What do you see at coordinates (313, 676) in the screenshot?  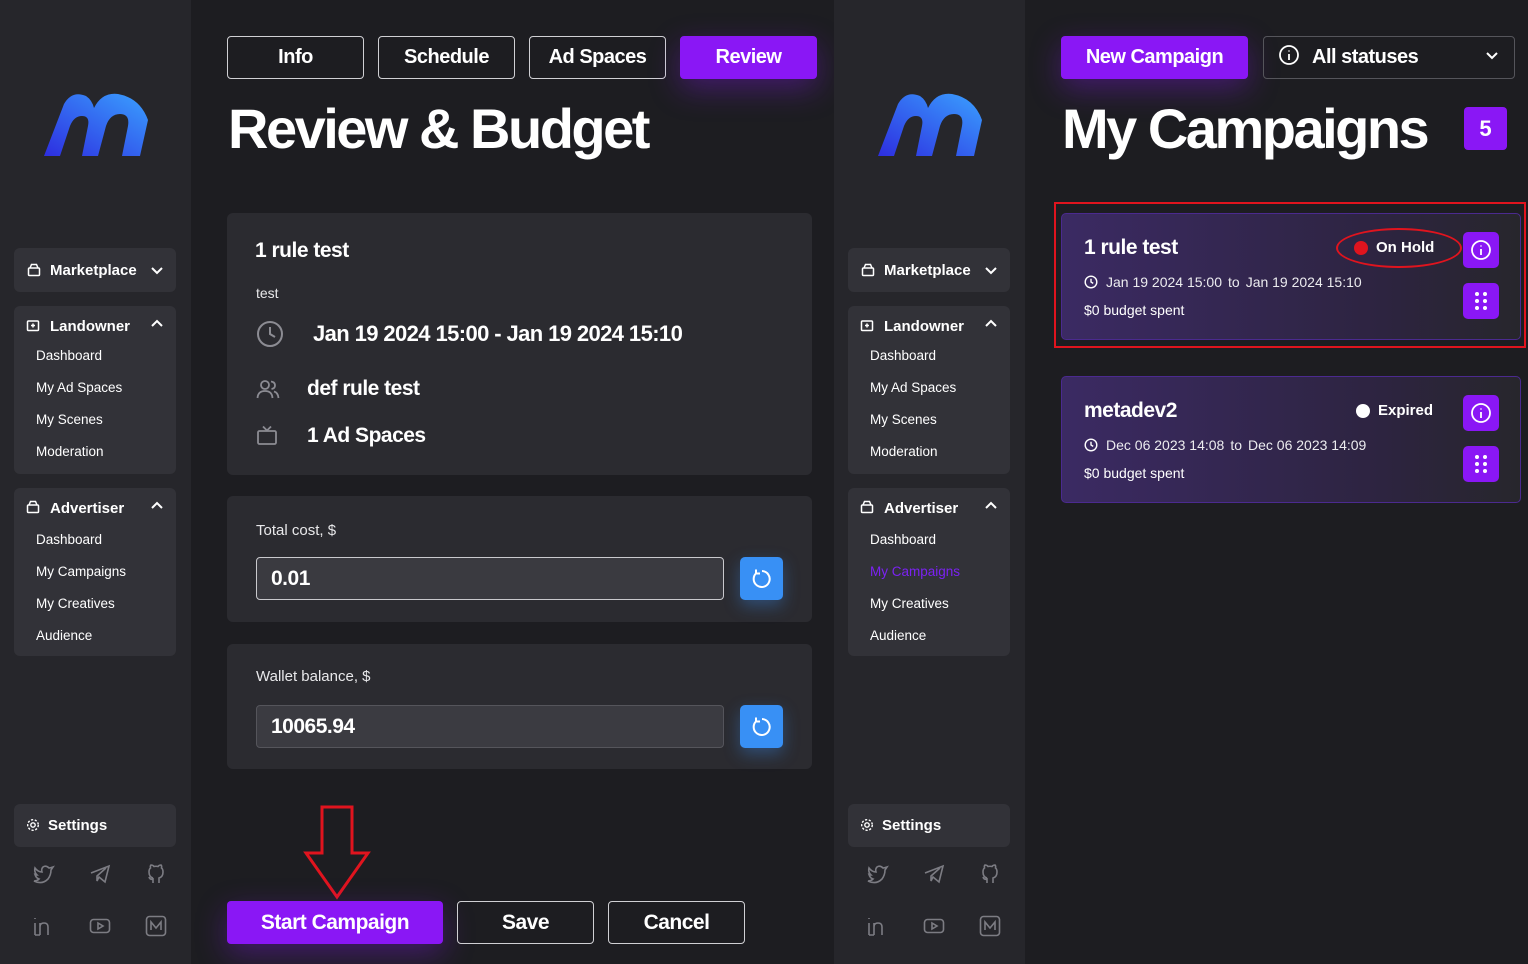 I see `wallet-balance-label: Wallet balance, $` at bounding box center [313, 676].